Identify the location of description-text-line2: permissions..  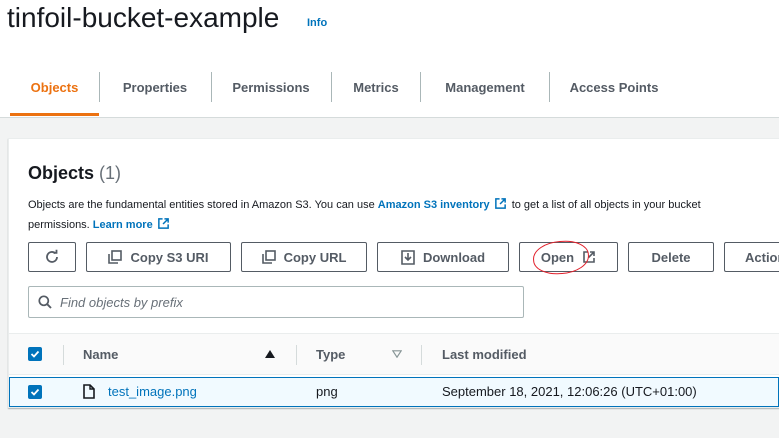
(60, 225).